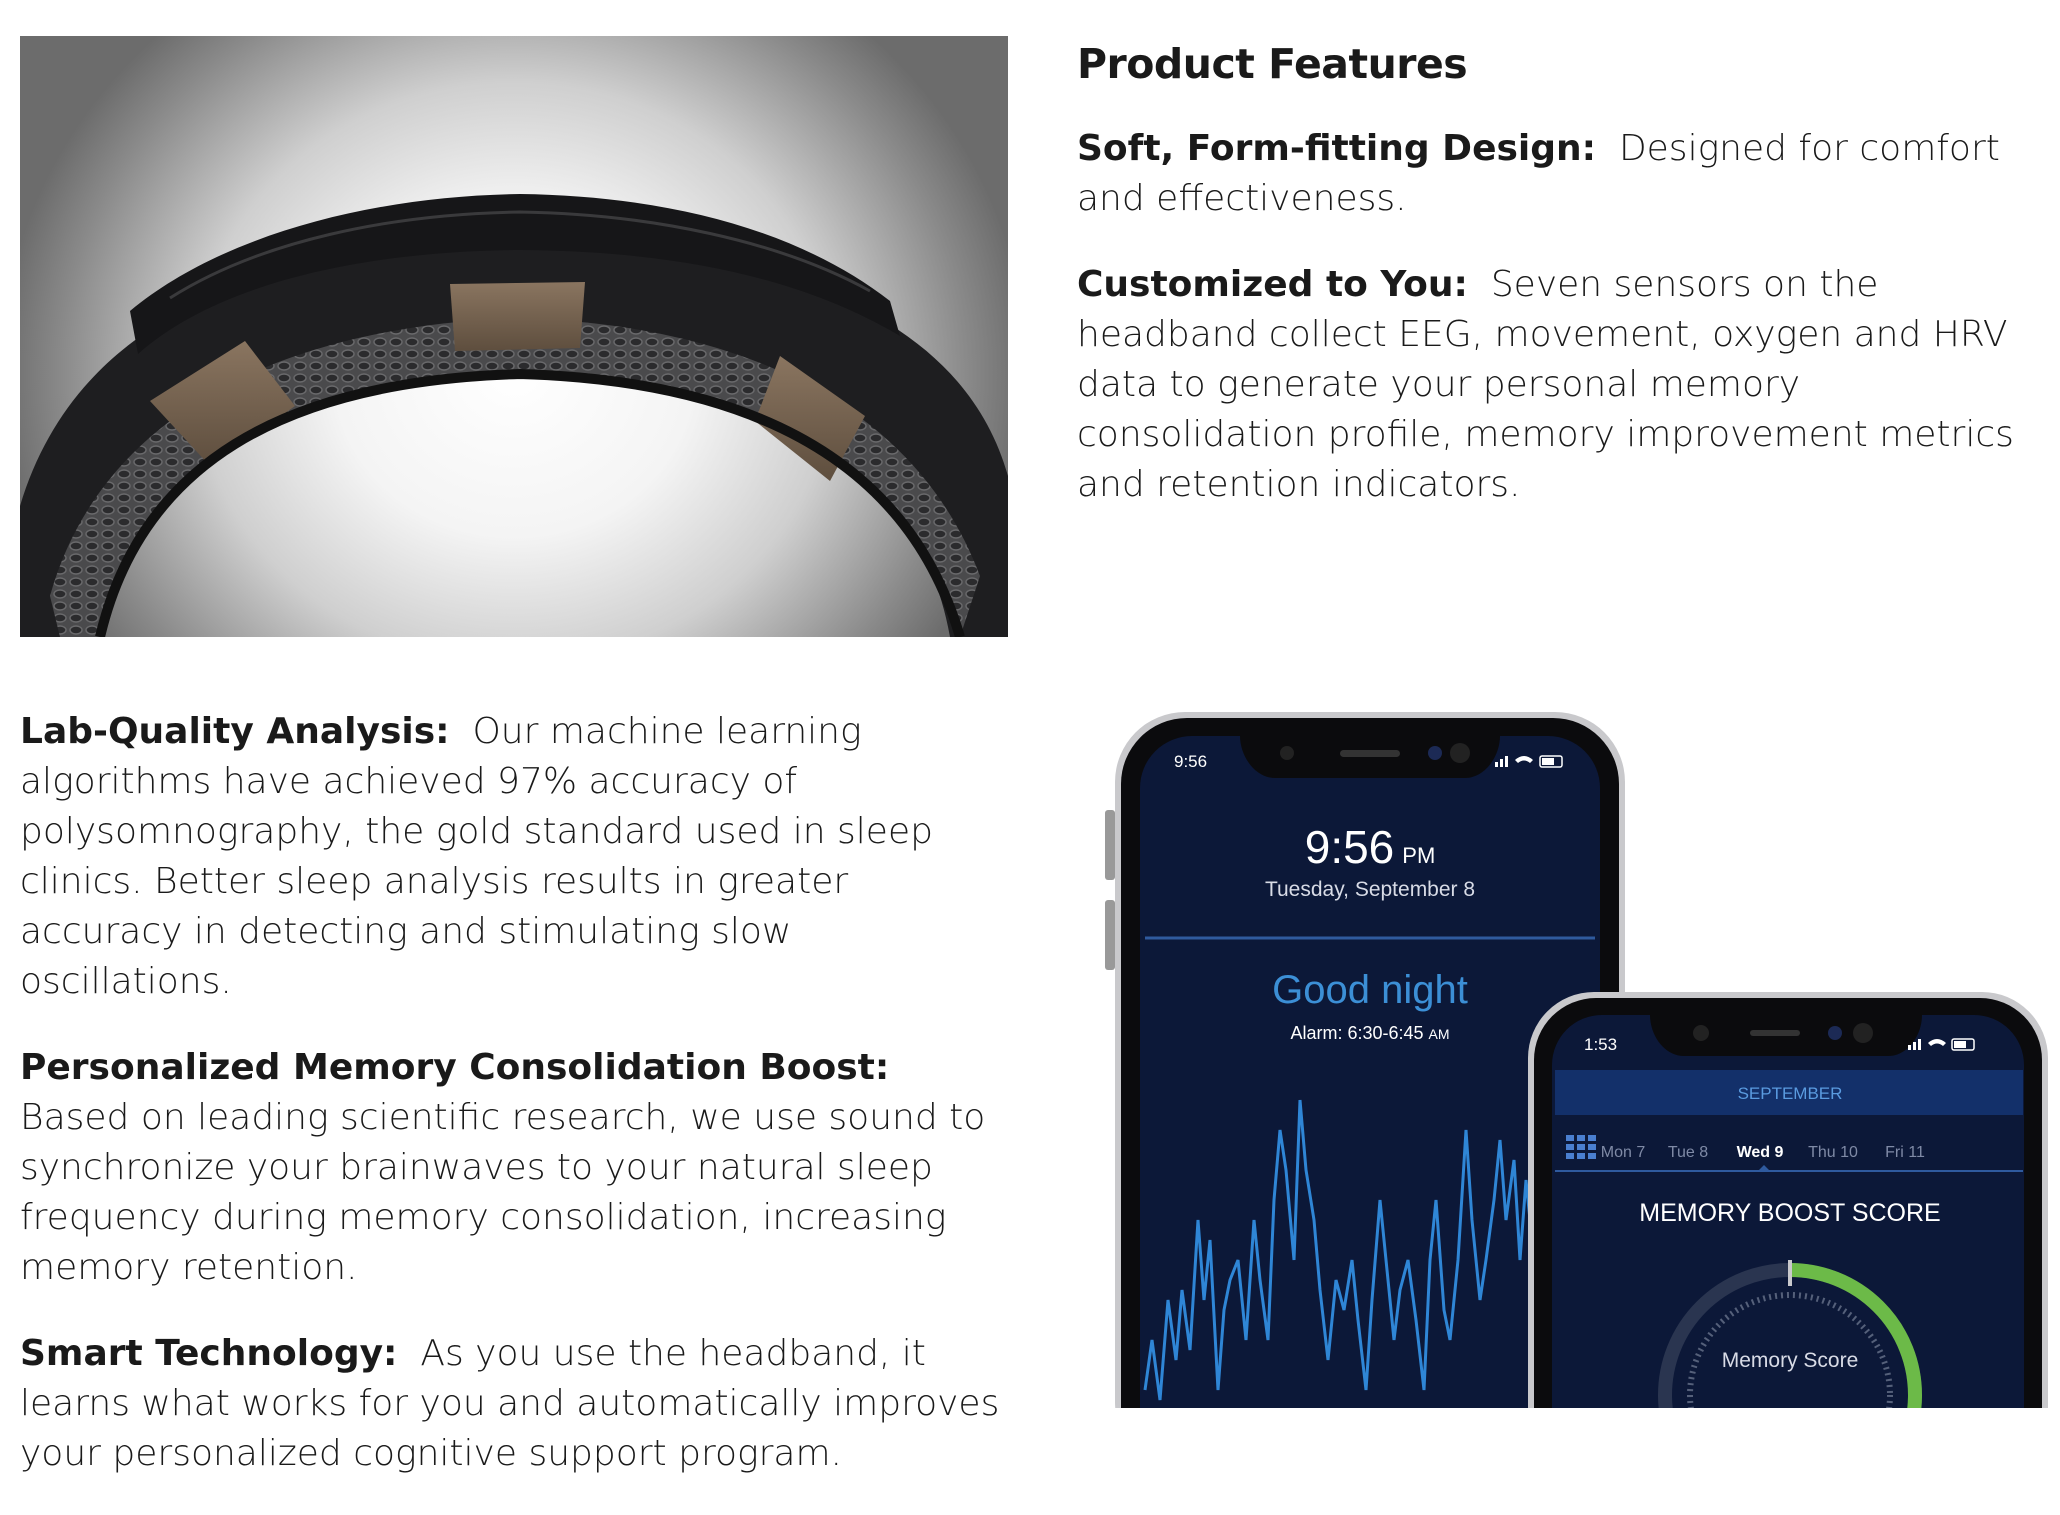 The width and height of the screenshot is (2060, 1515). I want to click on day-tab: Tue 8, so click(1688, 1152).